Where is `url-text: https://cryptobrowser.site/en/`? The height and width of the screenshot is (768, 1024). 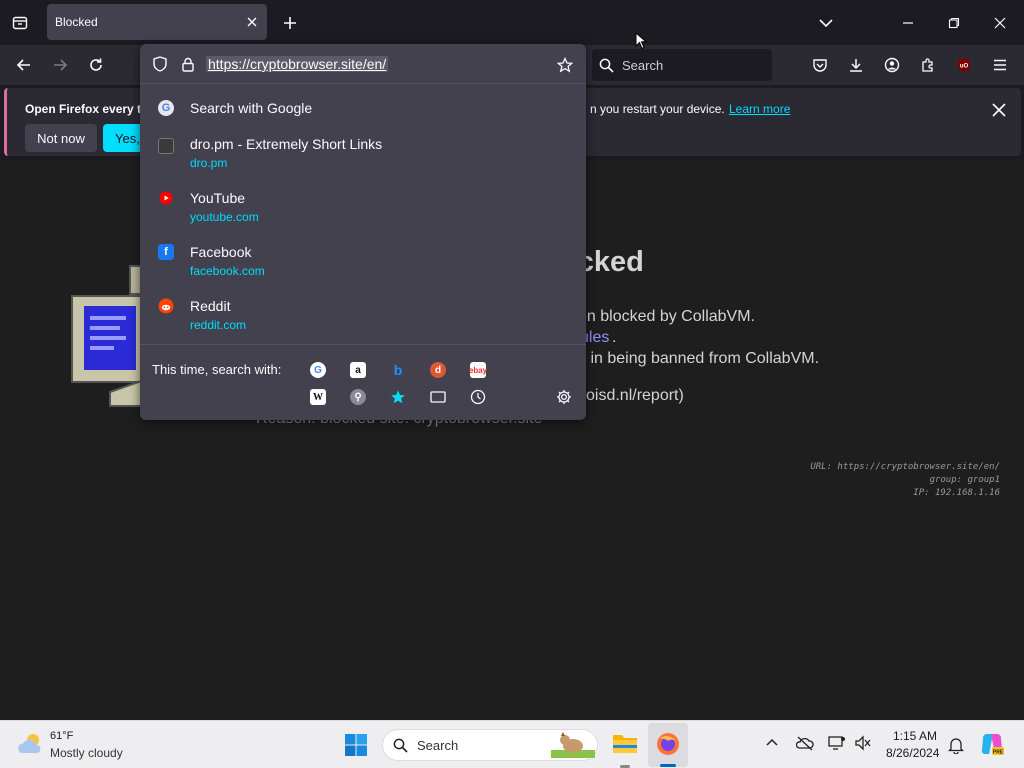
url-text: https://cryptobrowser.site/en/ is located at coordinates (297, 64).